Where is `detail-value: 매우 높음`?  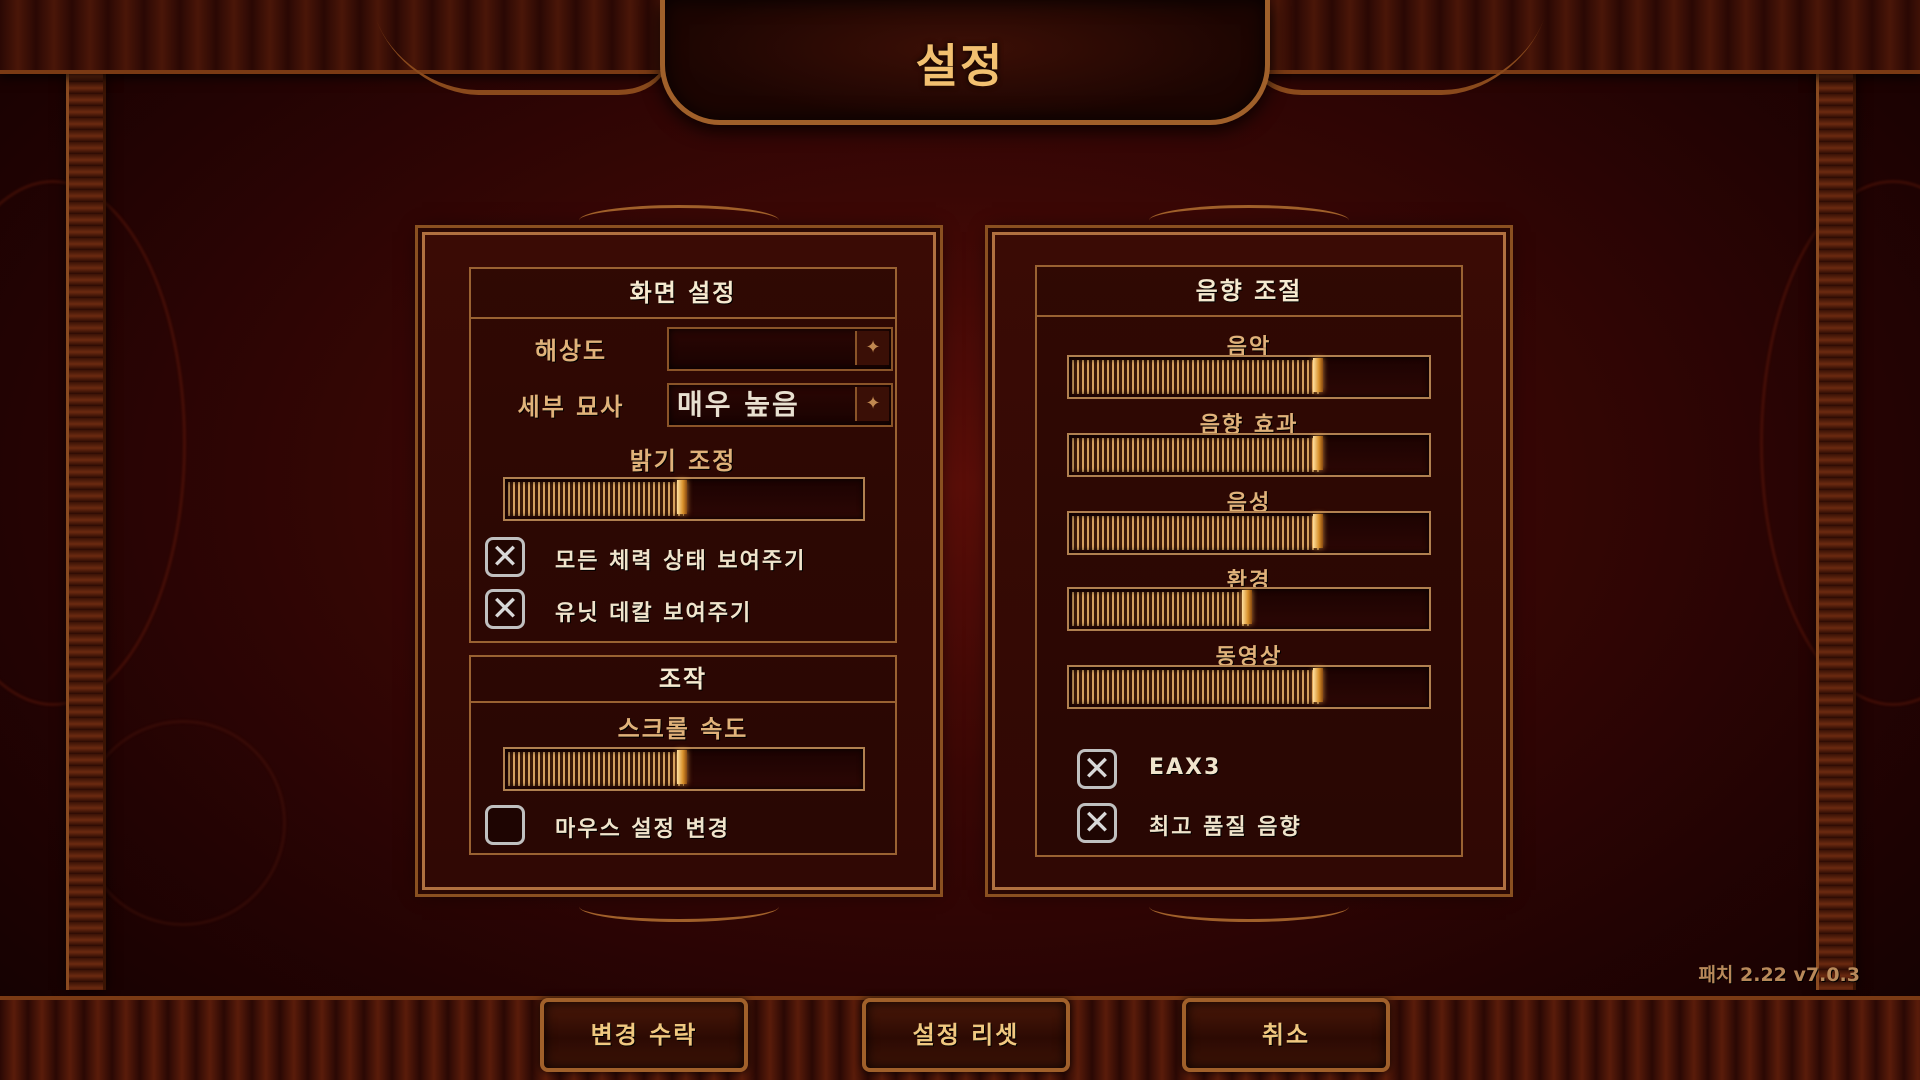
detail-value: 매우 높음 is located at coordinates (738, 404).